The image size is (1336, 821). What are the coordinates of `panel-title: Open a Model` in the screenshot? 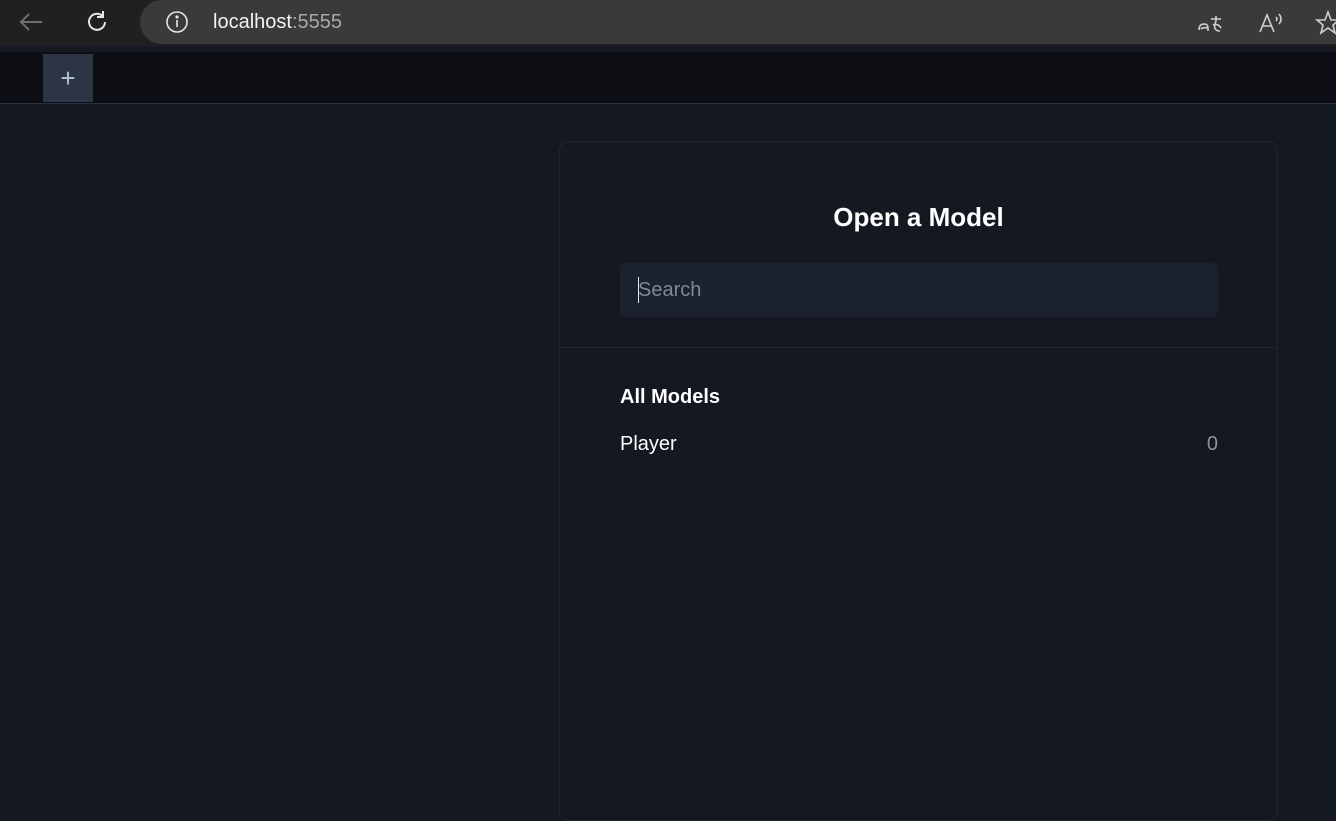 It's located at (918, 217).